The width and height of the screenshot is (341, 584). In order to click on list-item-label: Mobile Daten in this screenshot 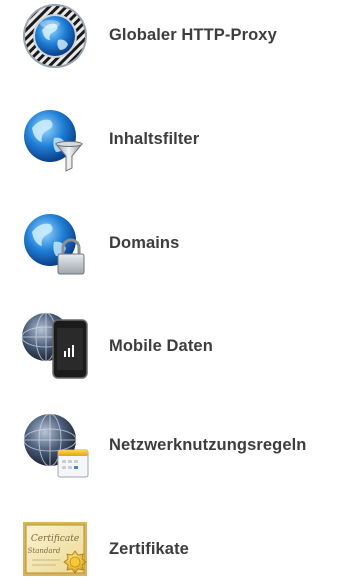, I will do `click(161, 346)`.